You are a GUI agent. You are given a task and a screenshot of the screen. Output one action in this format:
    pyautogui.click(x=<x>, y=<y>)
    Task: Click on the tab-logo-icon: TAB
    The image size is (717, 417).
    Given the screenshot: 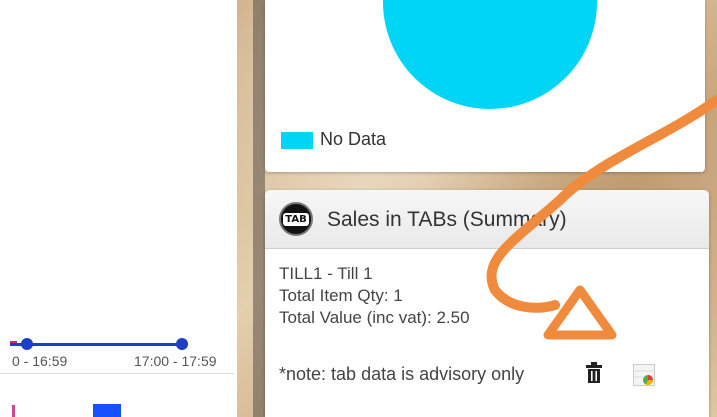 What is the action you would take?
    pyautogui.click(x=296, y=219)
    